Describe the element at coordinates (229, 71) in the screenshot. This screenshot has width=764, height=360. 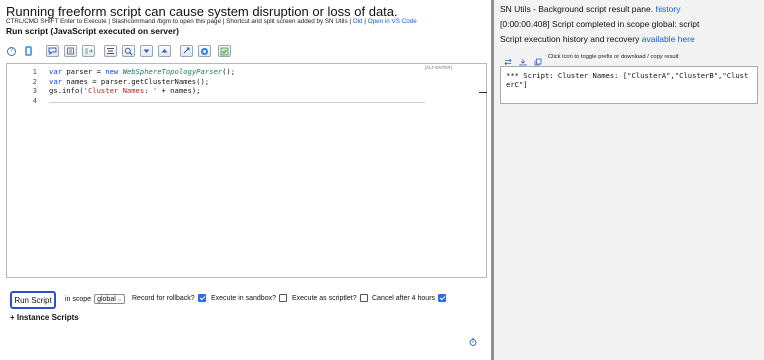
I see `code-token: ();` at that location.